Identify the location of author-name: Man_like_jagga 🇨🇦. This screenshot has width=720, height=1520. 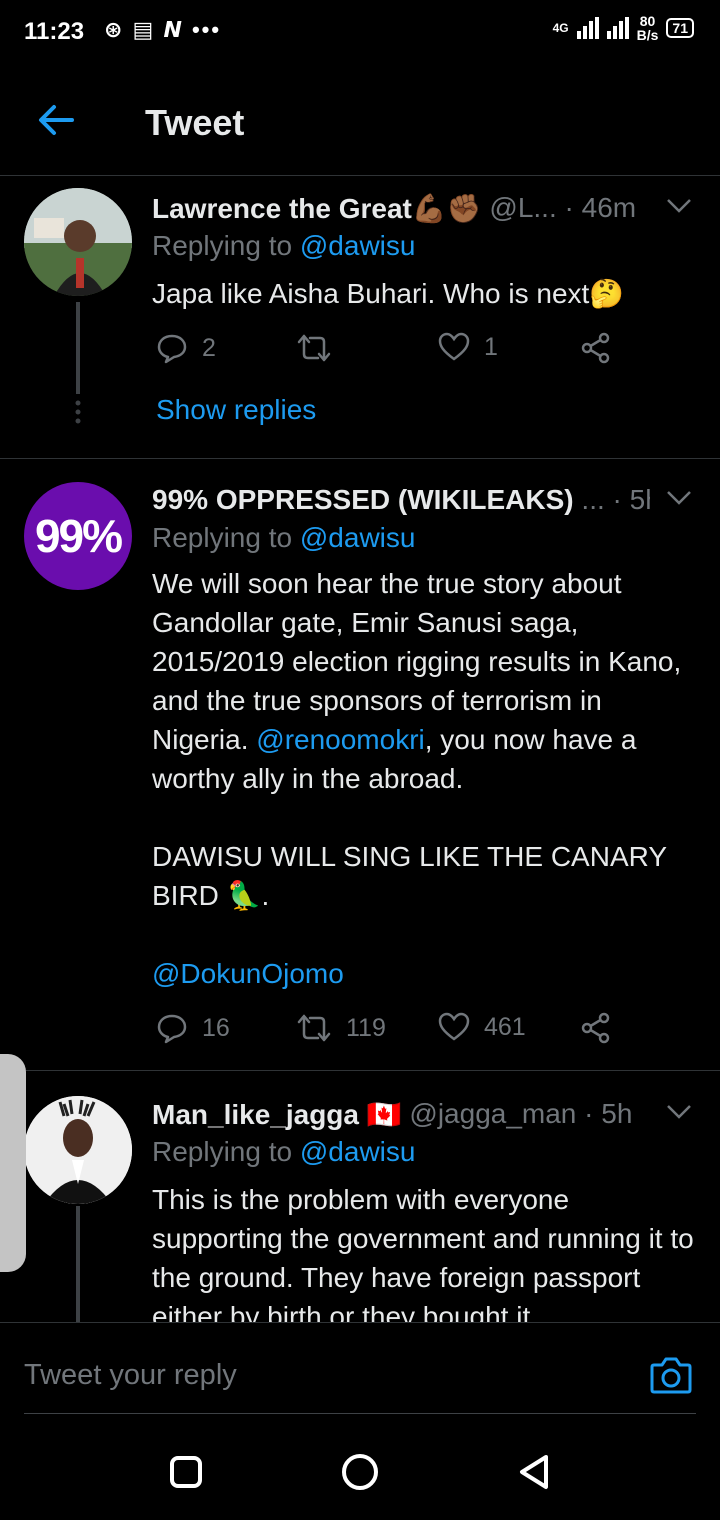
(277, 1114).